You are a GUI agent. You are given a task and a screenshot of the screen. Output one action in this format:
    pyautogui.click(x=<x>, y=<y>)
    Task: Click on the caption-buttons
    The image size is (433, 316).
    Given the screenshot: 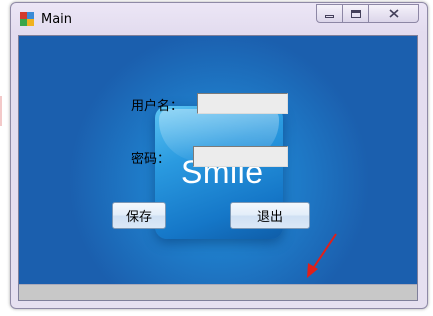 What is the action you would take?
    pyautogui.click(x=367, y=13)
    